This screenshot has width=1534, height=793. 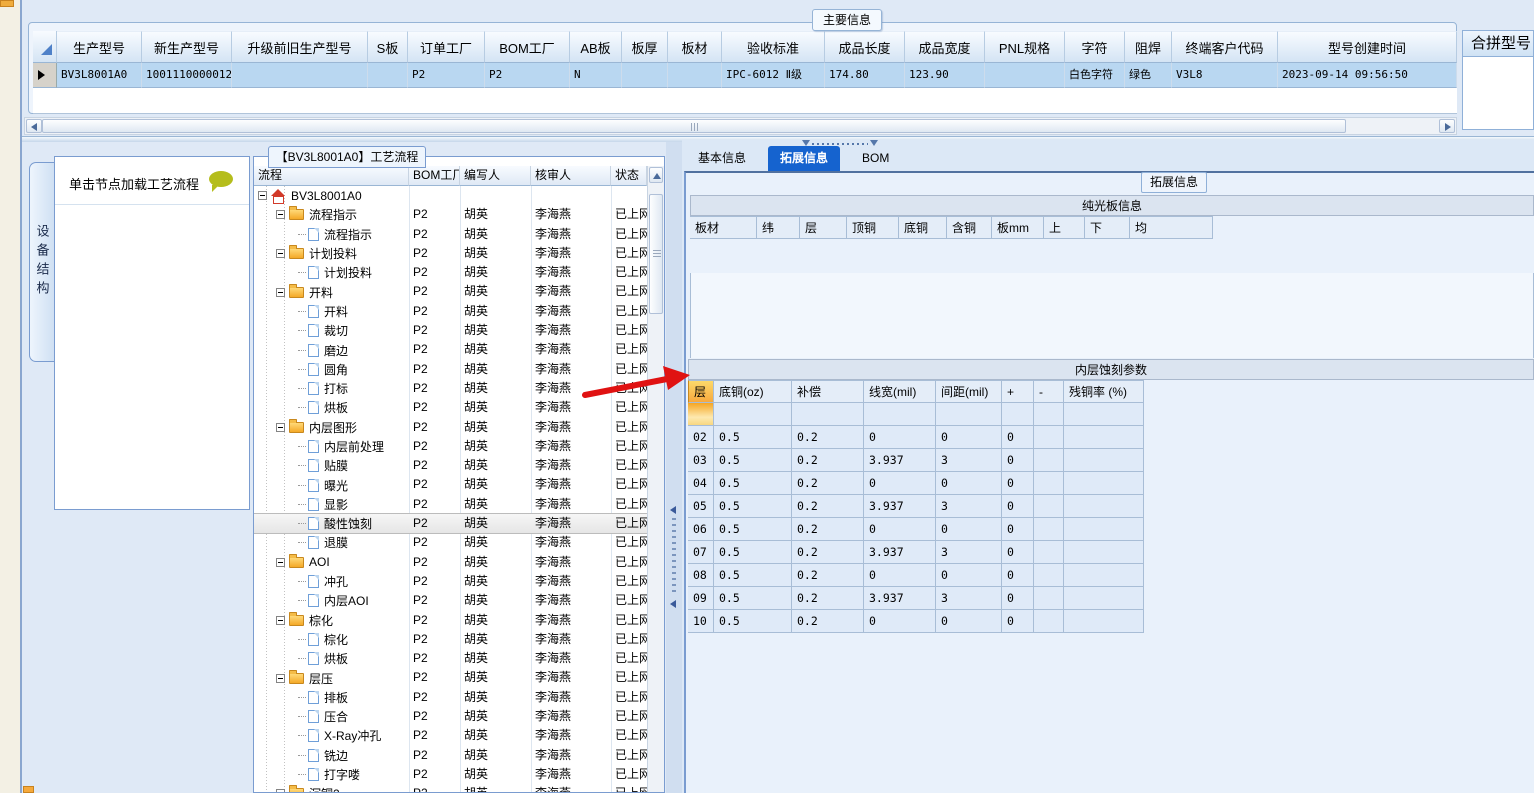 What do you see at coordinates (1104, 391) in the screenshot?
I see `column-header: 残铜率 (%)` at bounding box center [1104, 391].